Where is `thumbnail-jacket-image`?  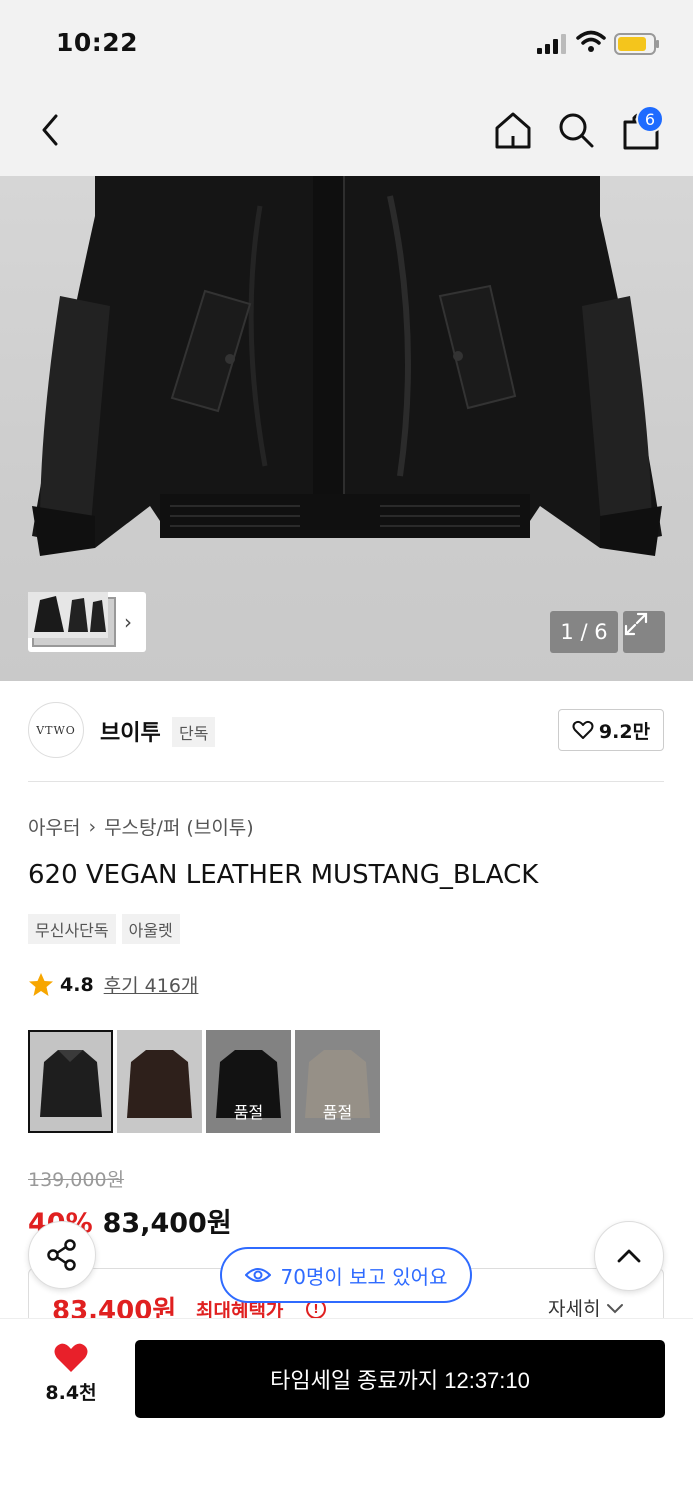
thumbnail-jacket-image is located at coordinates (68, 615).